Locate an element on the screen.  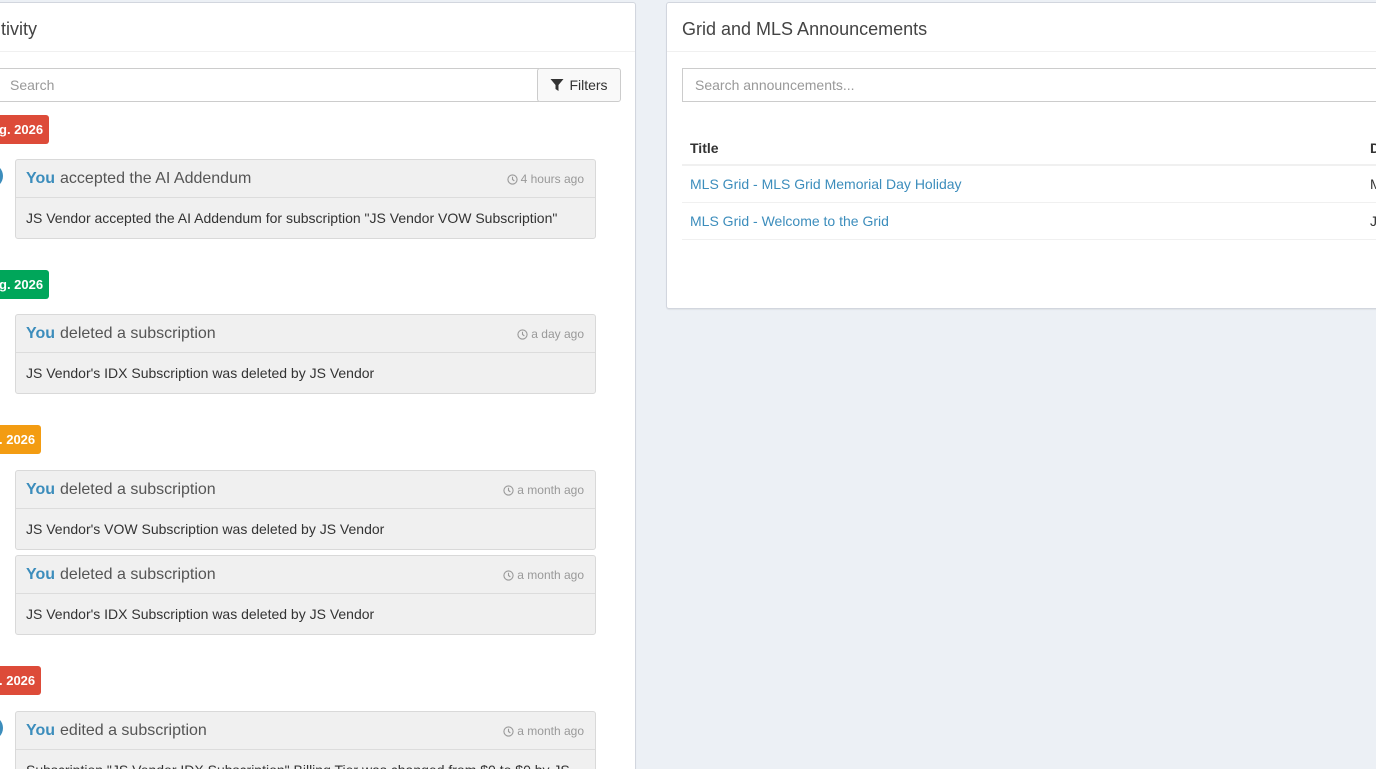
table-header-row: Title D is located at coordinates (1029, 148).